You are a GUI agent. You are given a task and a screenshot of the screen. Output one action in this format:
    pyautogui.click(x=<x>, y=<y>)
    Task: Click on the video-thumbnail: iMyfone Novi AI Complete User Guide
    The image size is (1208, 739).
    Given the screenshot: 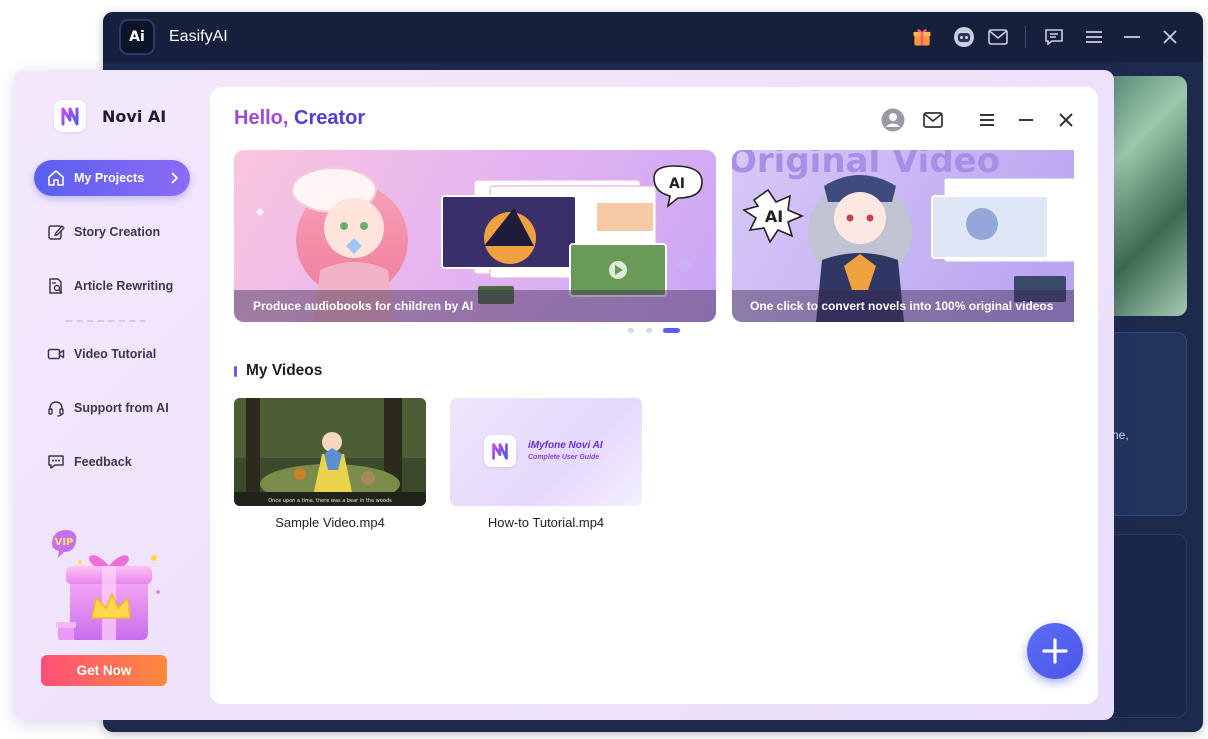 What is the action you would take?
    pyautogui.click(x=546, y=452)
    